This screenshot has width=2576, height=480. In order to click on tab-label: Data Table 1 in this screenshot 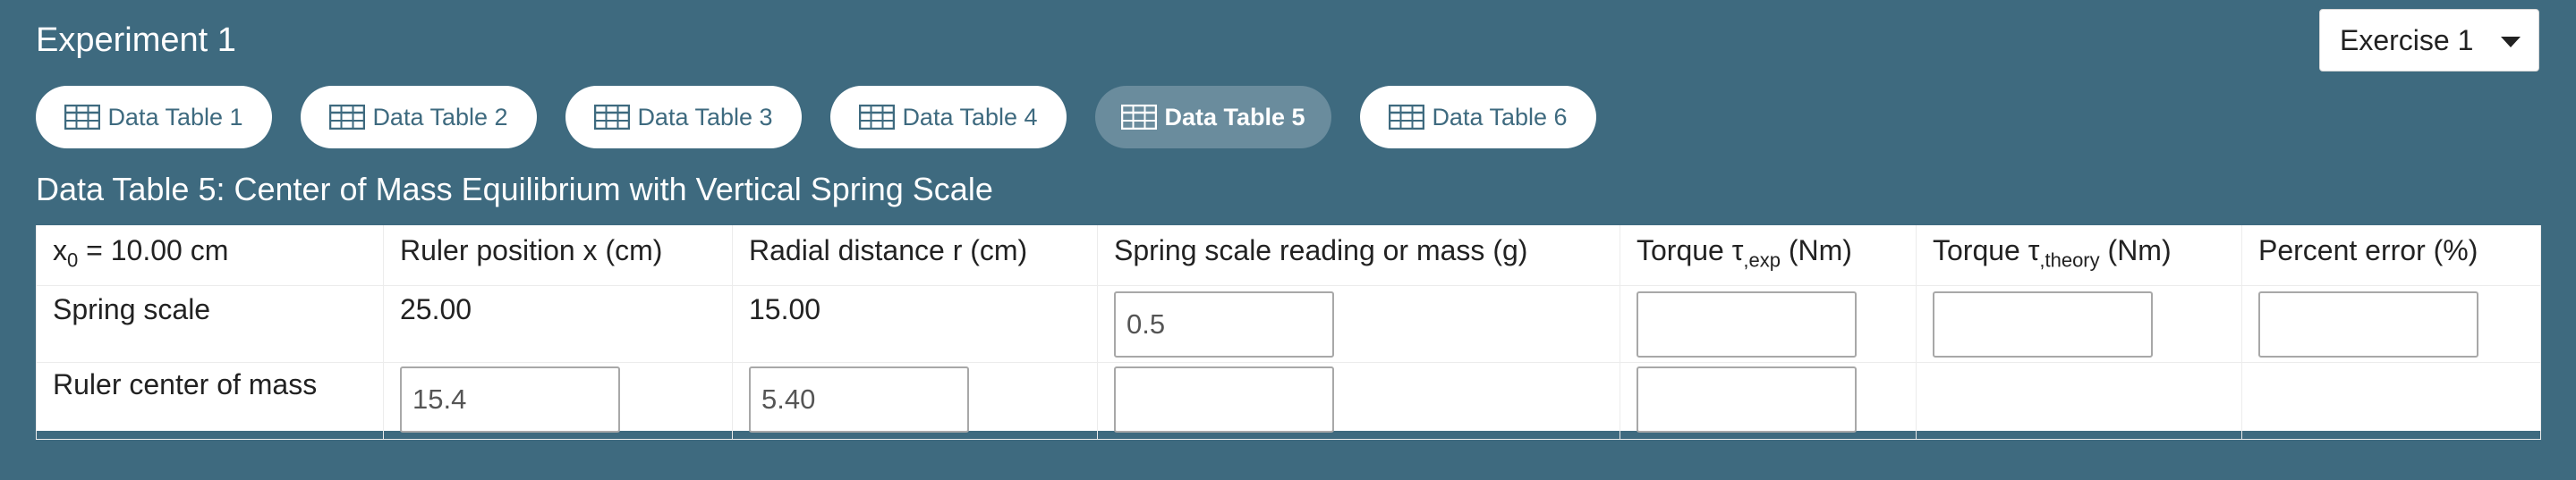, I will do `click(175, 117)`.